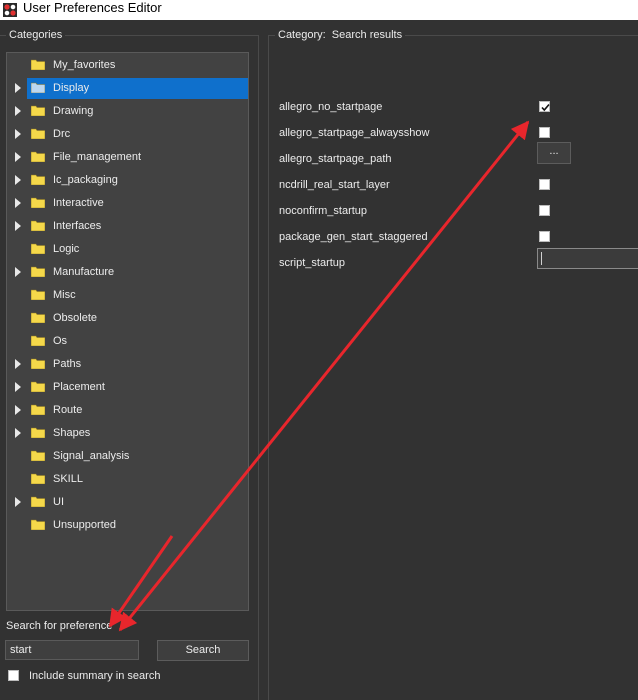 The image size is (638, 700). Describe the element at coordinates (340, 35) in the screenshot. I see `results-group-title: Category: Search results` at that location.